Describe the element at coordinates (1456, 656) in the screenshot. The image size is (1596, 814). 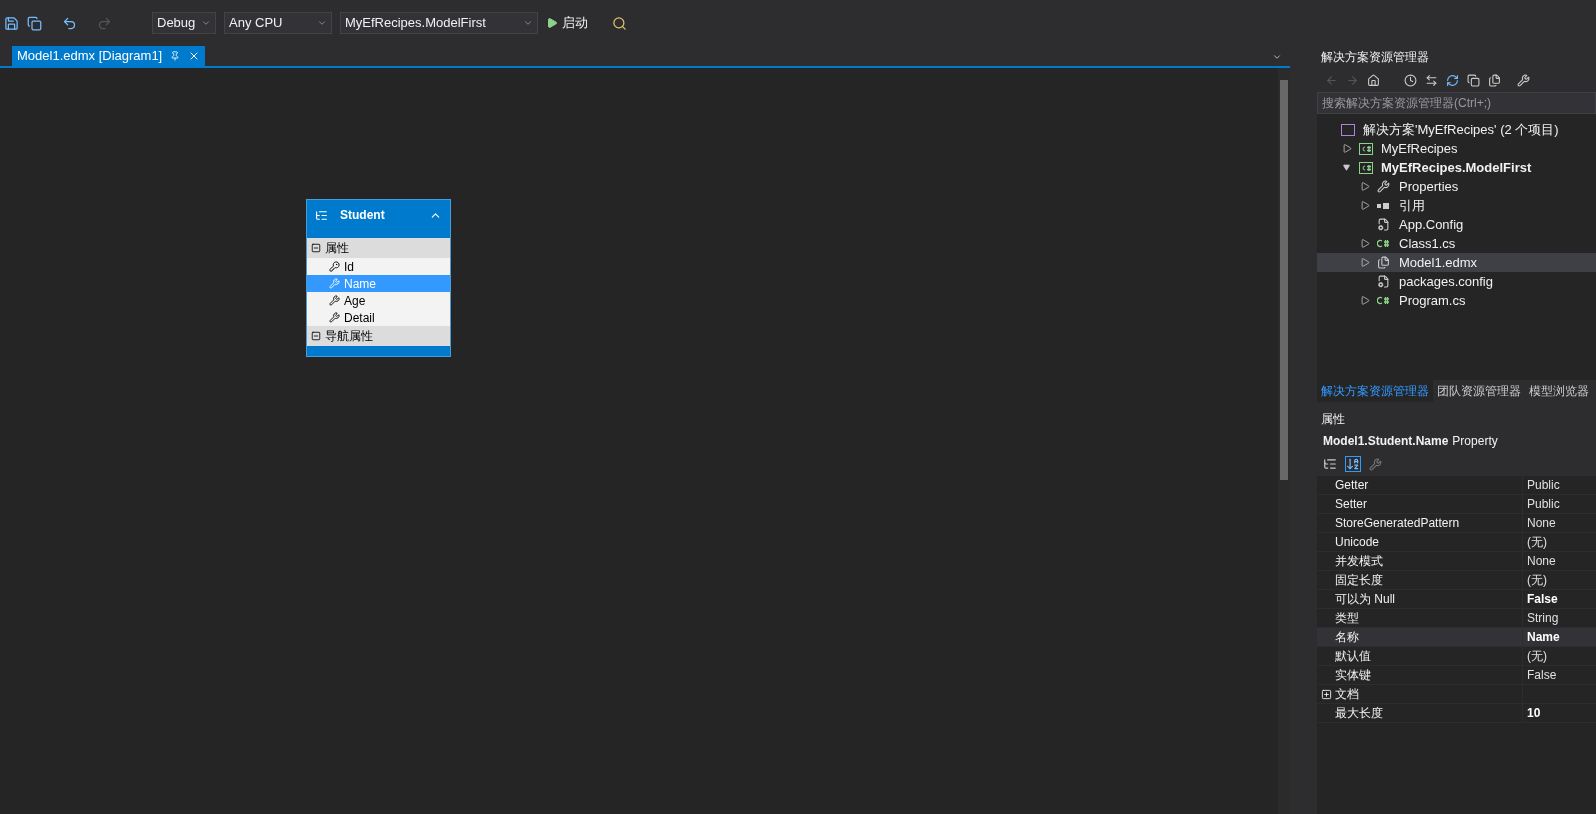
I see `property-row: 默认值 (无)` at that location.